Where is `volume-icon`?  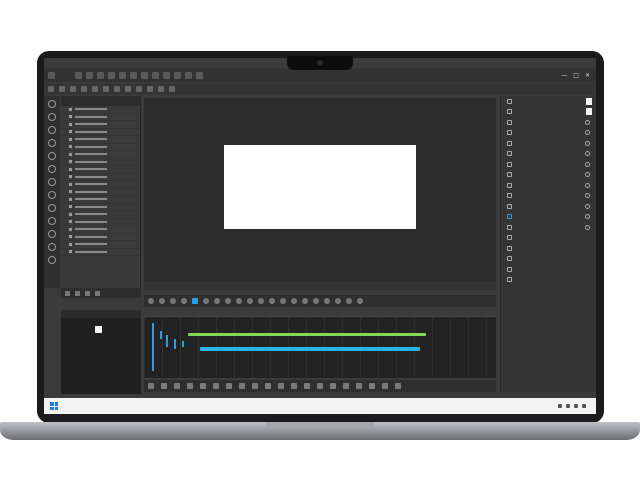 volume-icon is located at coordinates (576, 406).